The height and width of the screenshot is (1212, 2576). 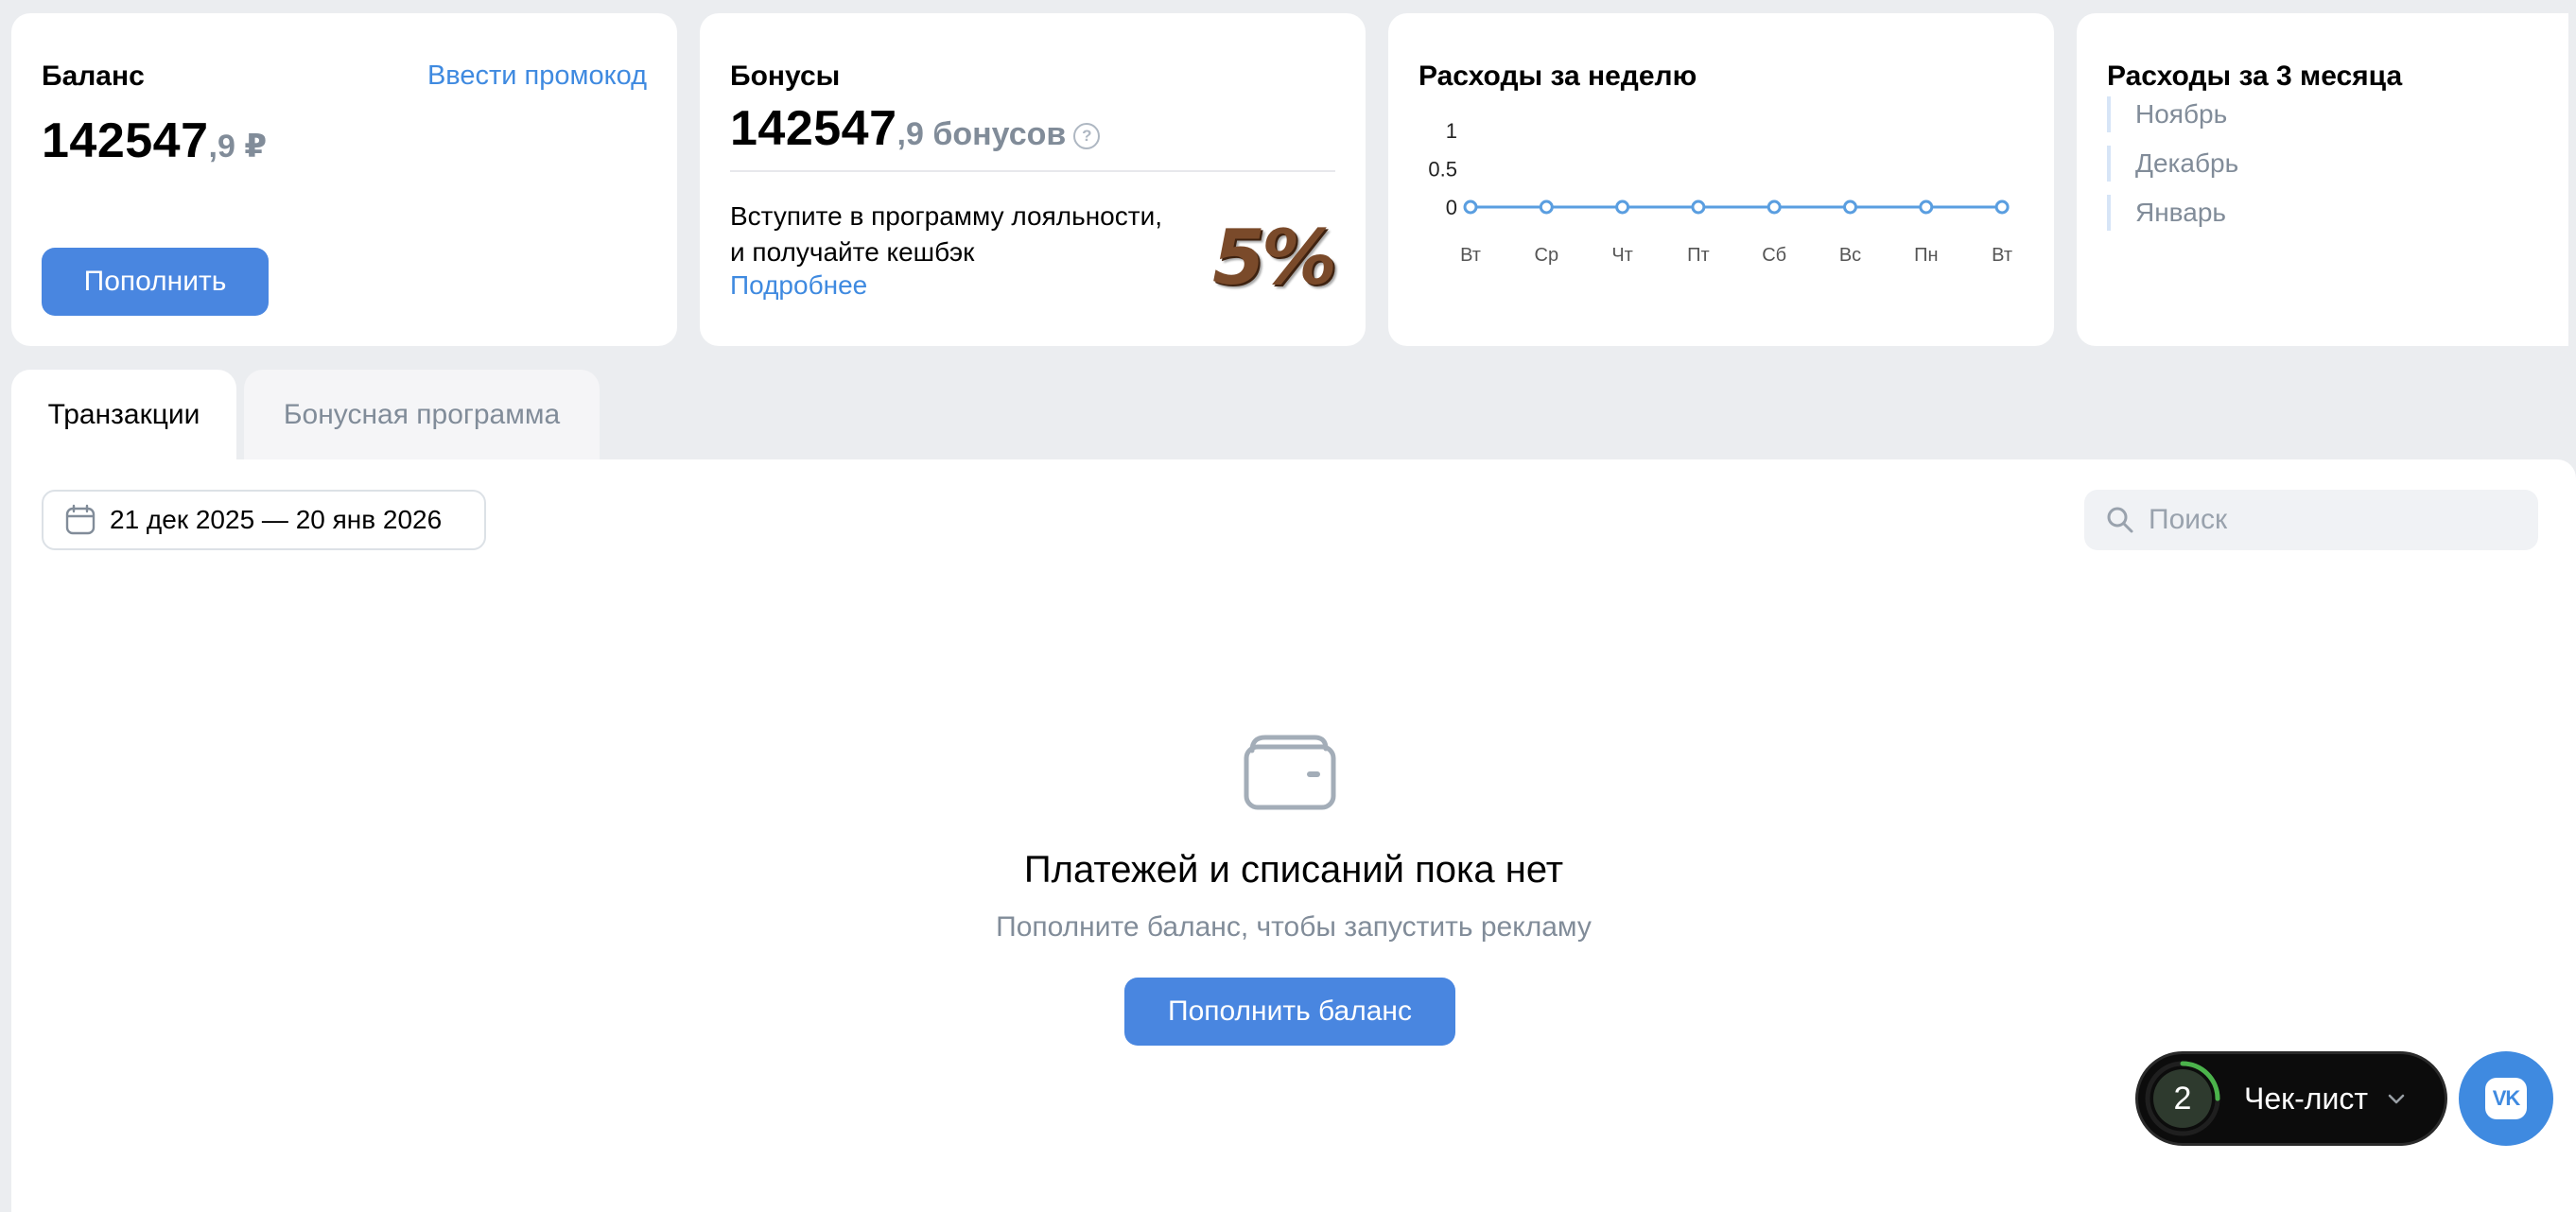 What do you see at coordinates (785, 76) in the screenshot?
I see `bonus-title: Бонусы` at bounding box center [785, 76].